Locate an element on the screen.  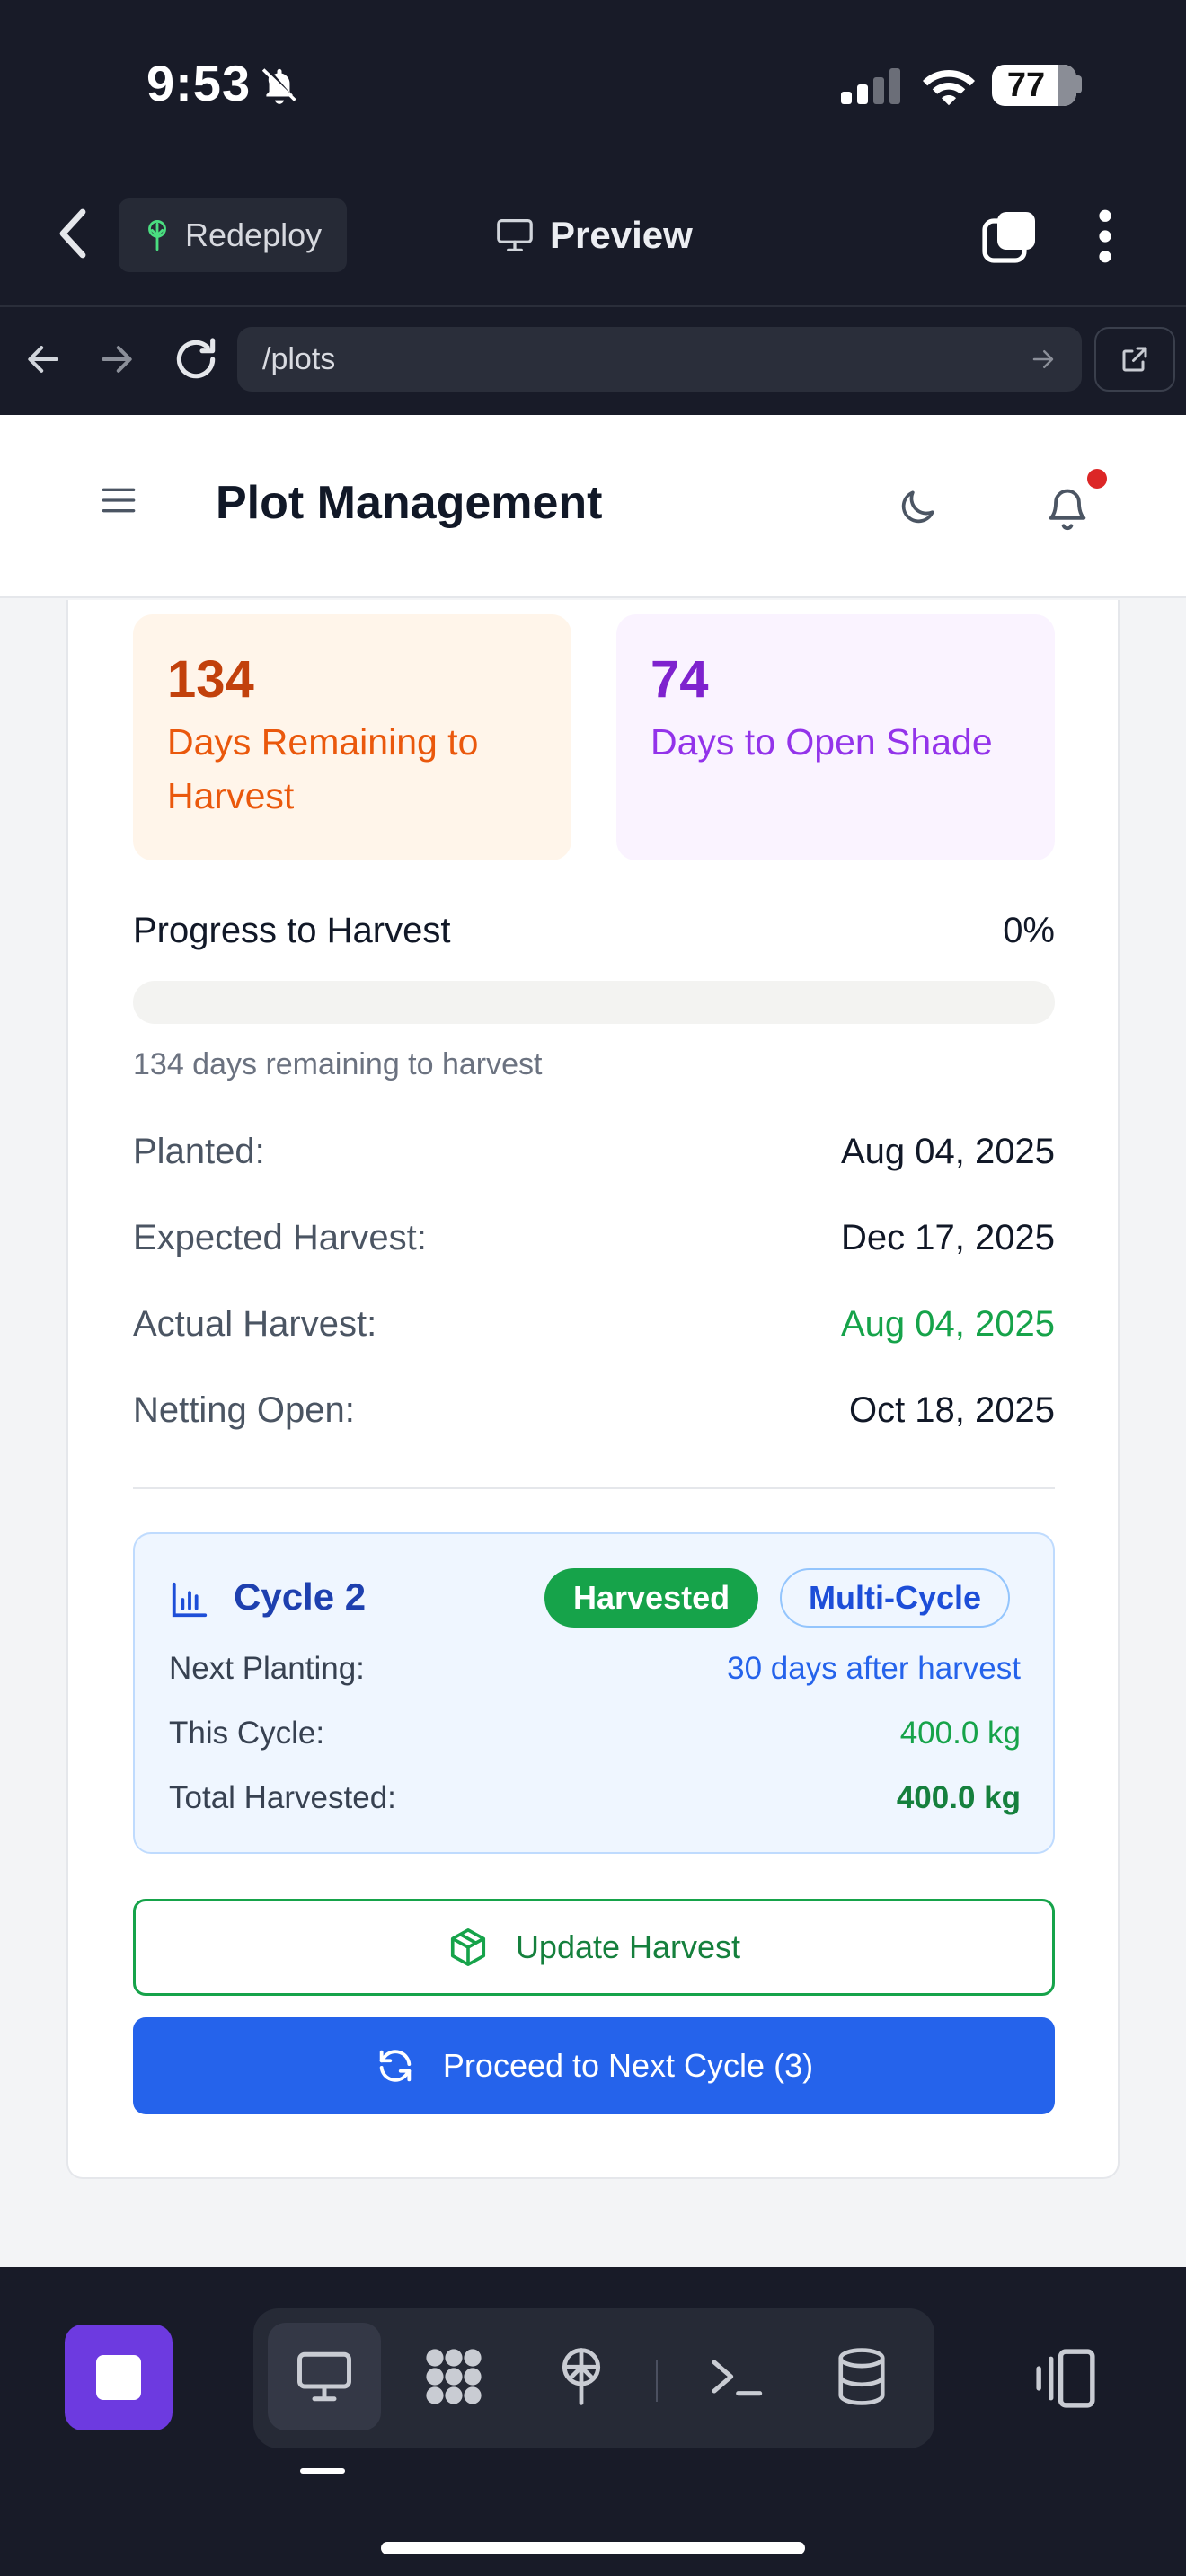
more-menu-icon is located at coordinates (1105, 236).